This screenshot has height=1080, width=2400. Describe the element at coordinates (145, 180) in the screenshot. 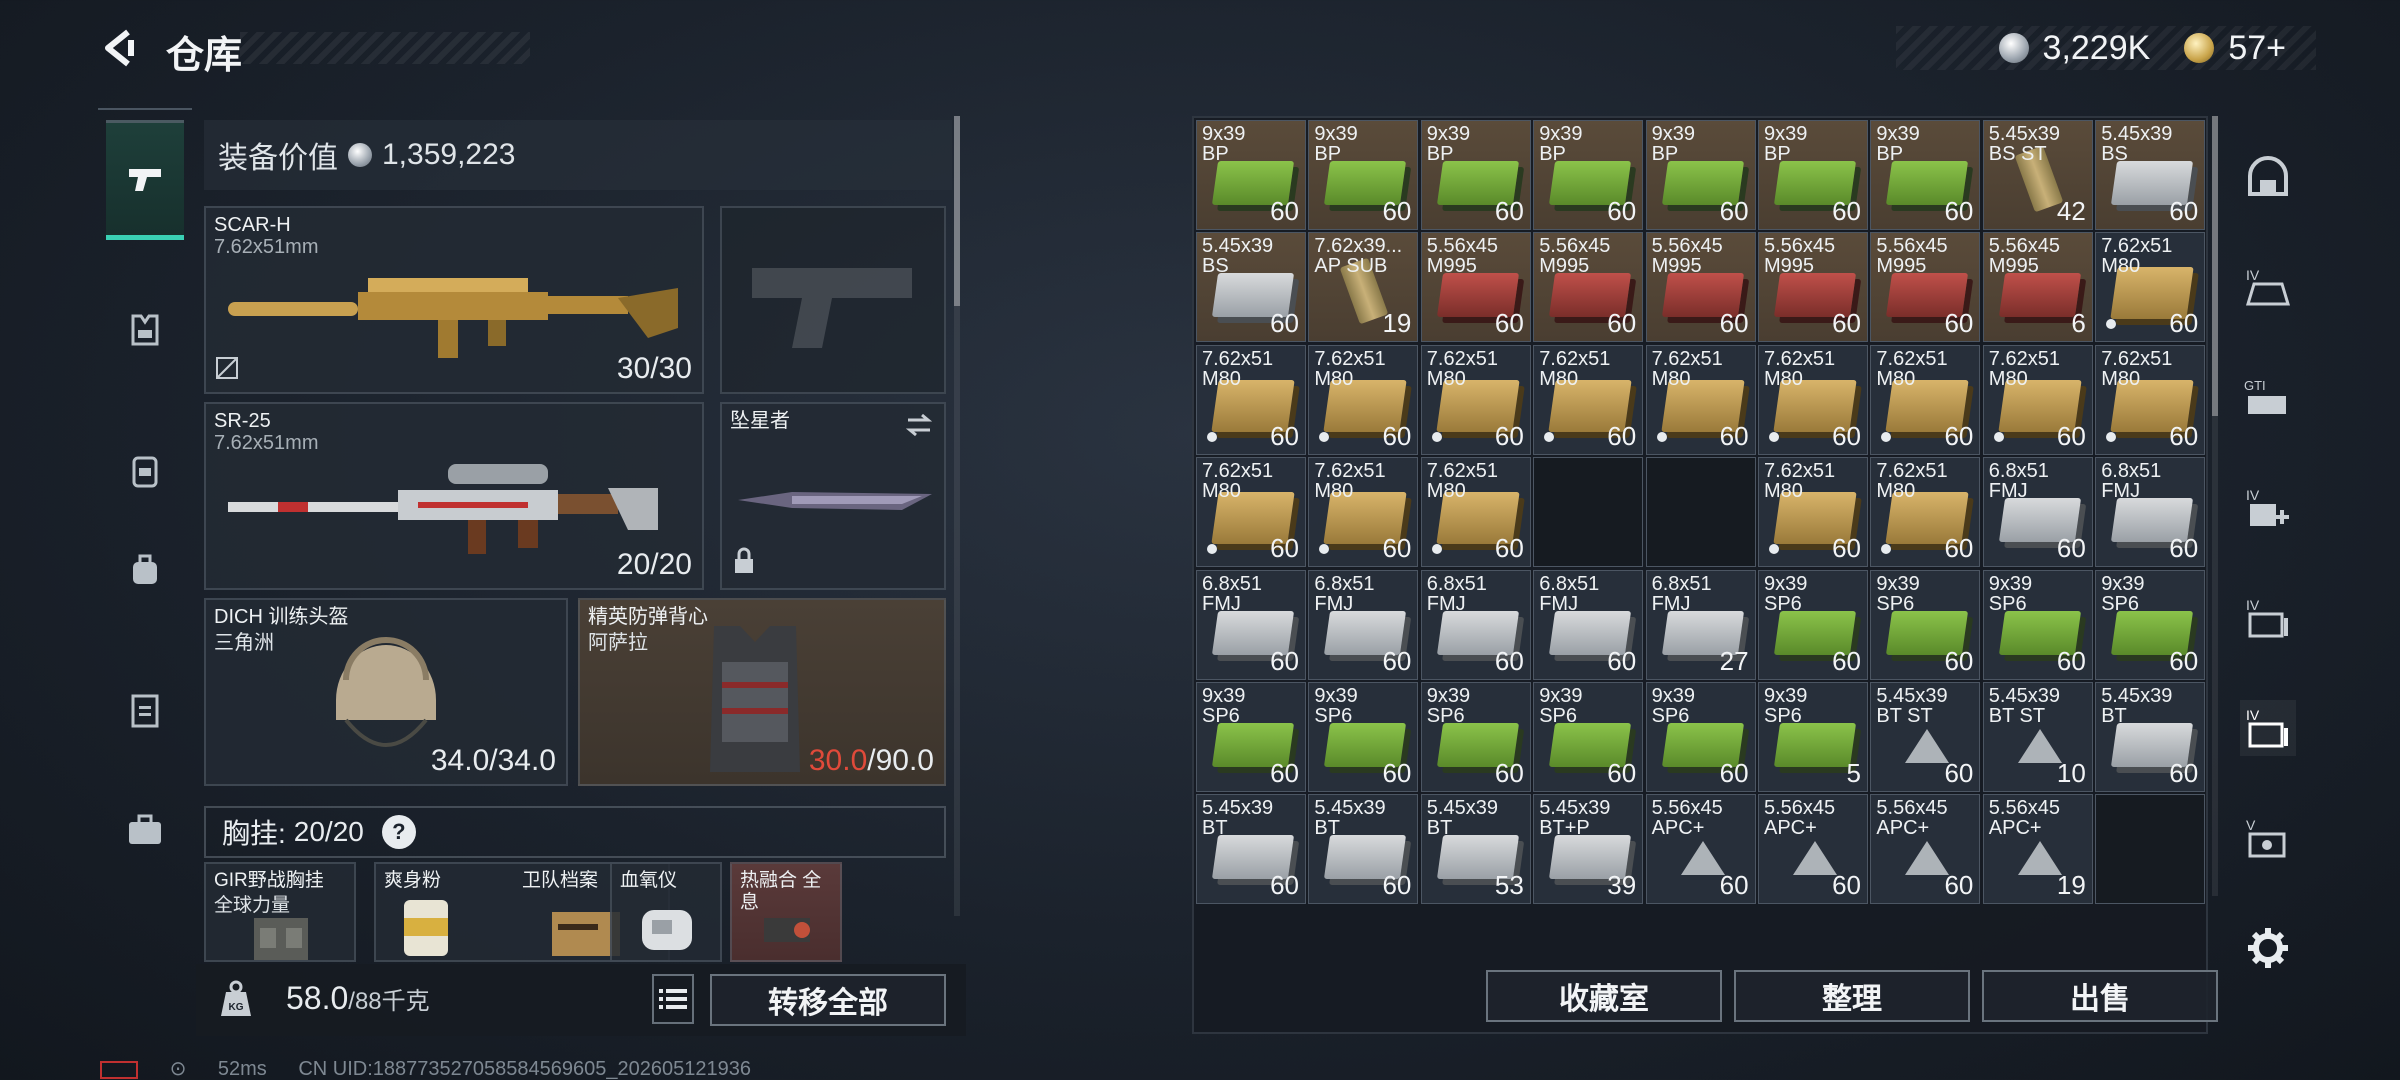

I see `nav-weapons` at that location.